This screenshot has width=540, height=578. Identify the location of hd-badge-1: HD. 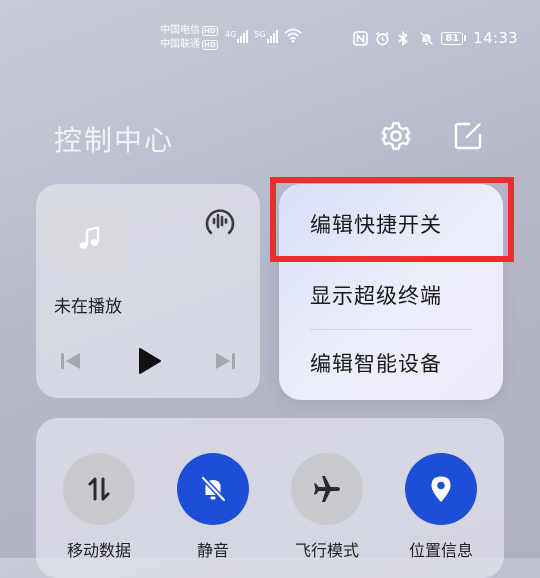
(210, 31).